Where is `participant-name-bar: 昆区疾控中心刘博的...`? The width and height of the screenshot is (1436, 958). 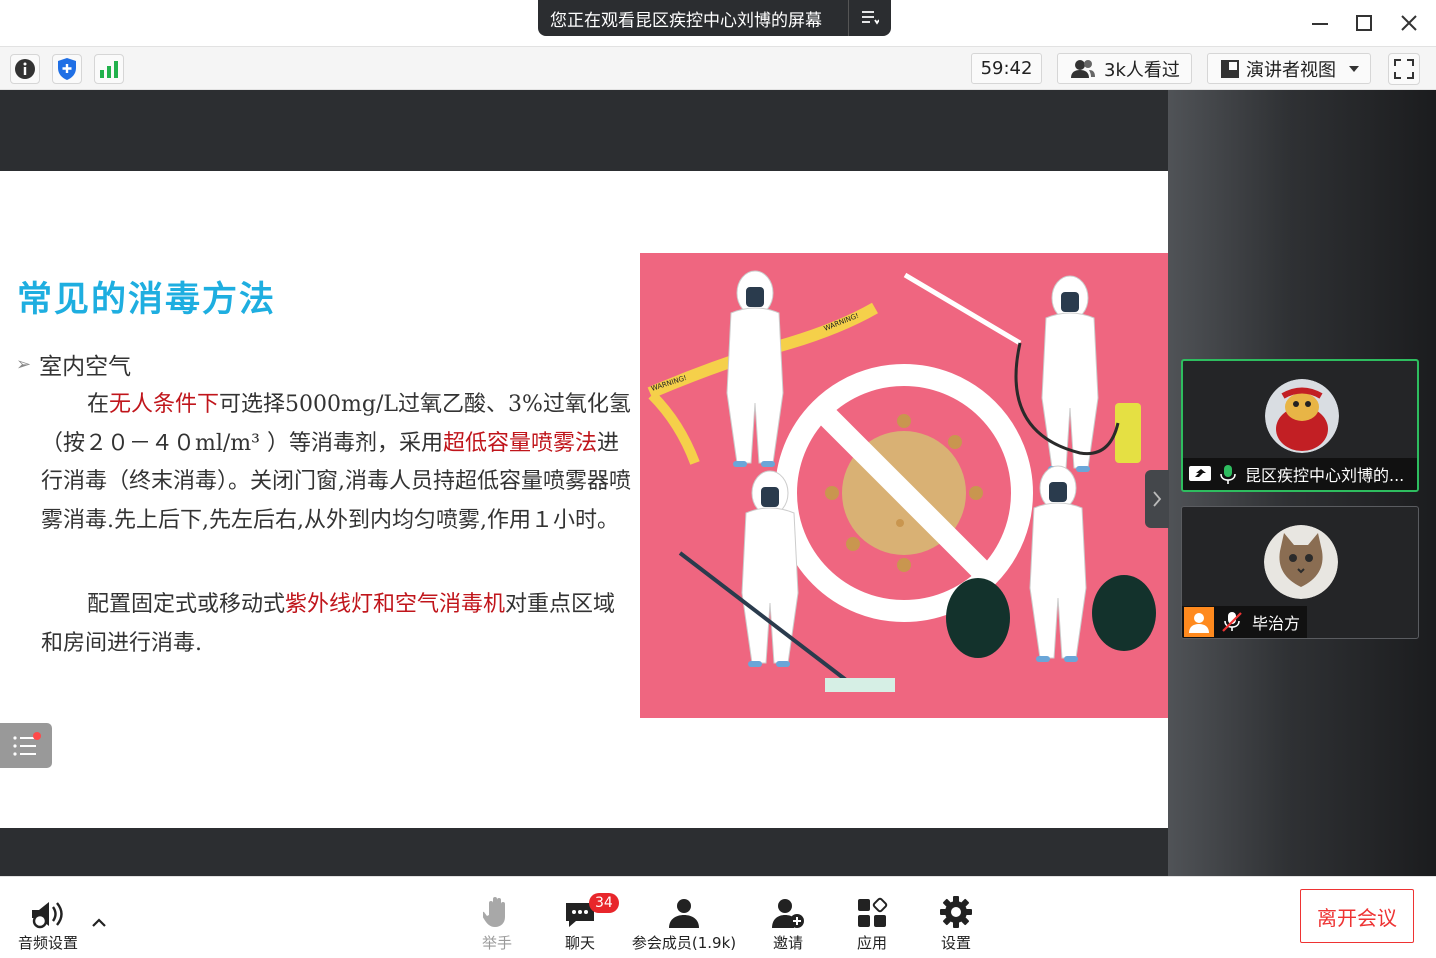
participant-name-bar: 昆区疾控中心刘博的... is located at coordinates (1300, 474).